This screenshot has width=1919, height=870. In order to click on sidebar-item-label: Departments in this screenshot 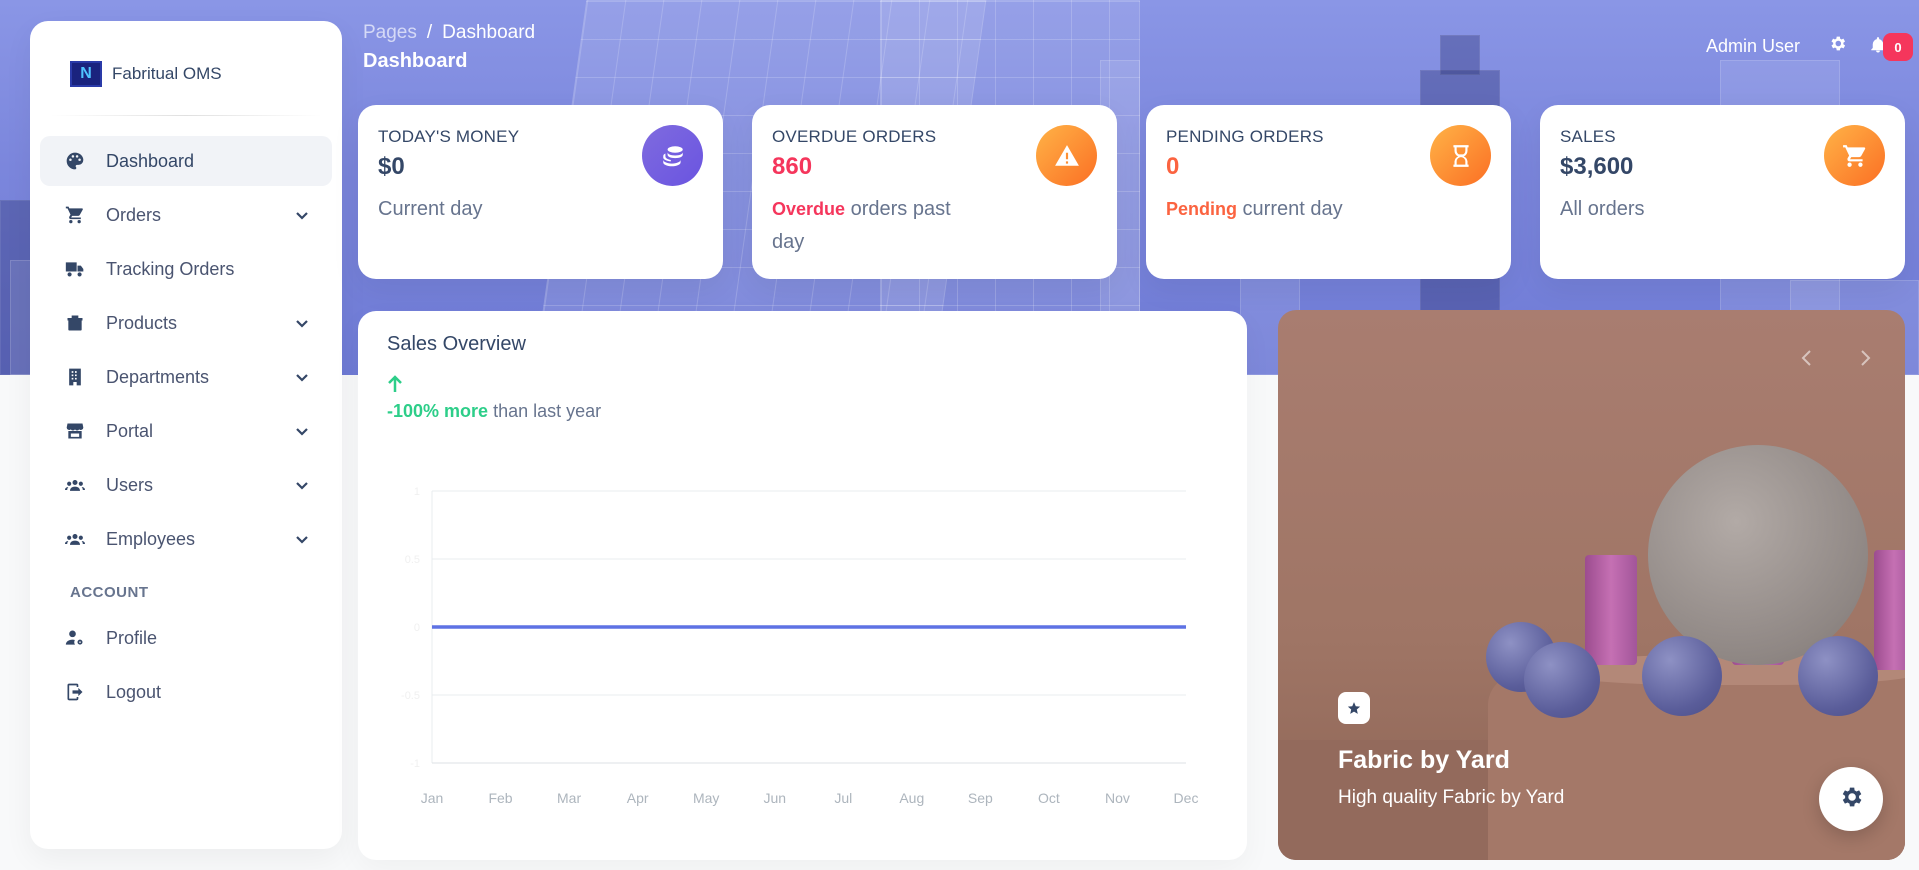, I will do `click(158, 376)`.